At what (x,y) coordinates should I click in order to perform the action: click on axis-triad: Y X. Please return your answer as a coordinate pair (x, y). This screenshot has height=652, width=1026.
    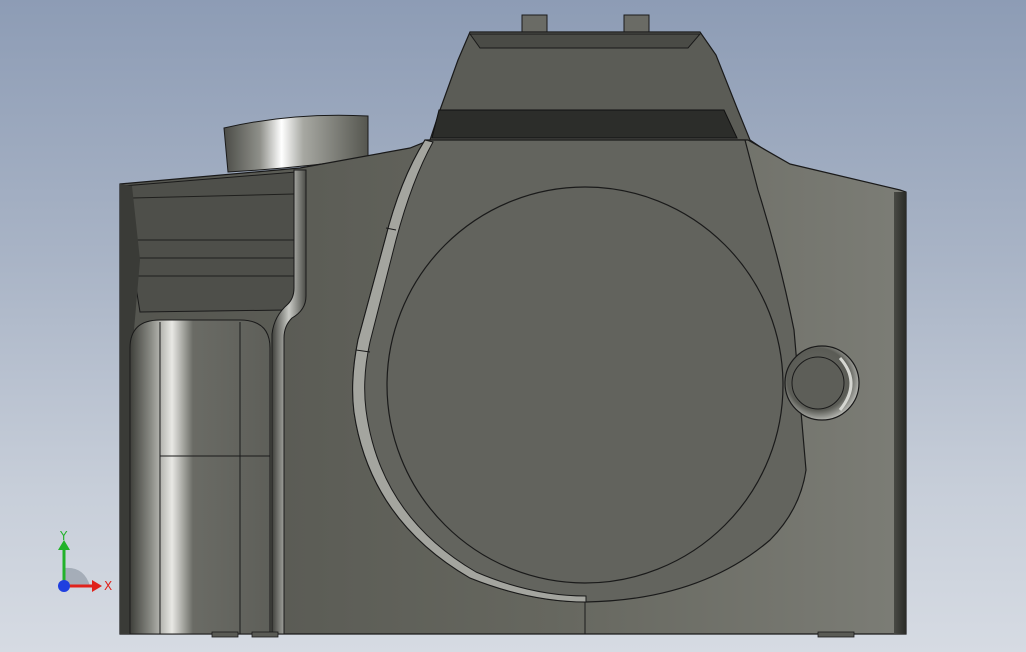
    Looking at the image, I should click on (85, 561).